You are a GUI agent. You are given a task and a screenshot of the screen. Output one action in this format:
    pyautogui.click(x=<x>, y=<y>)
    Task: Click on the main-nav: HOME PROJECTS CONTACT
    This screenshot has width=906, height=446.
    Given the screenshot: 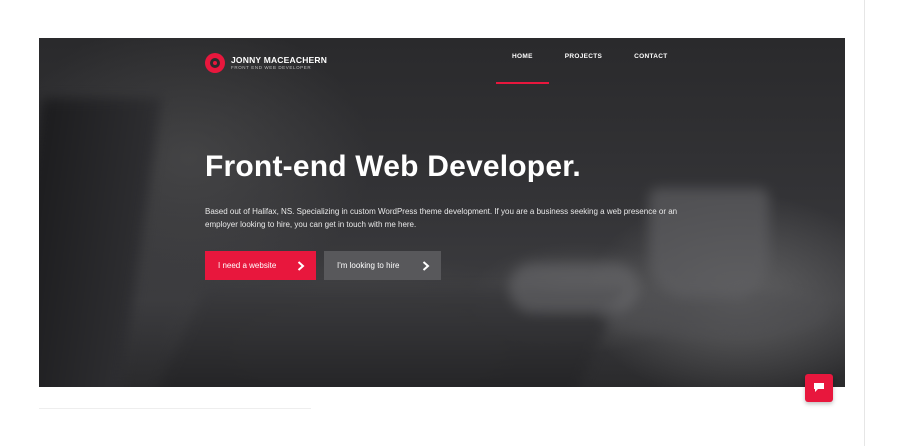 What is the action you would take?
    pyautogui.click(x=590, y=69)
    